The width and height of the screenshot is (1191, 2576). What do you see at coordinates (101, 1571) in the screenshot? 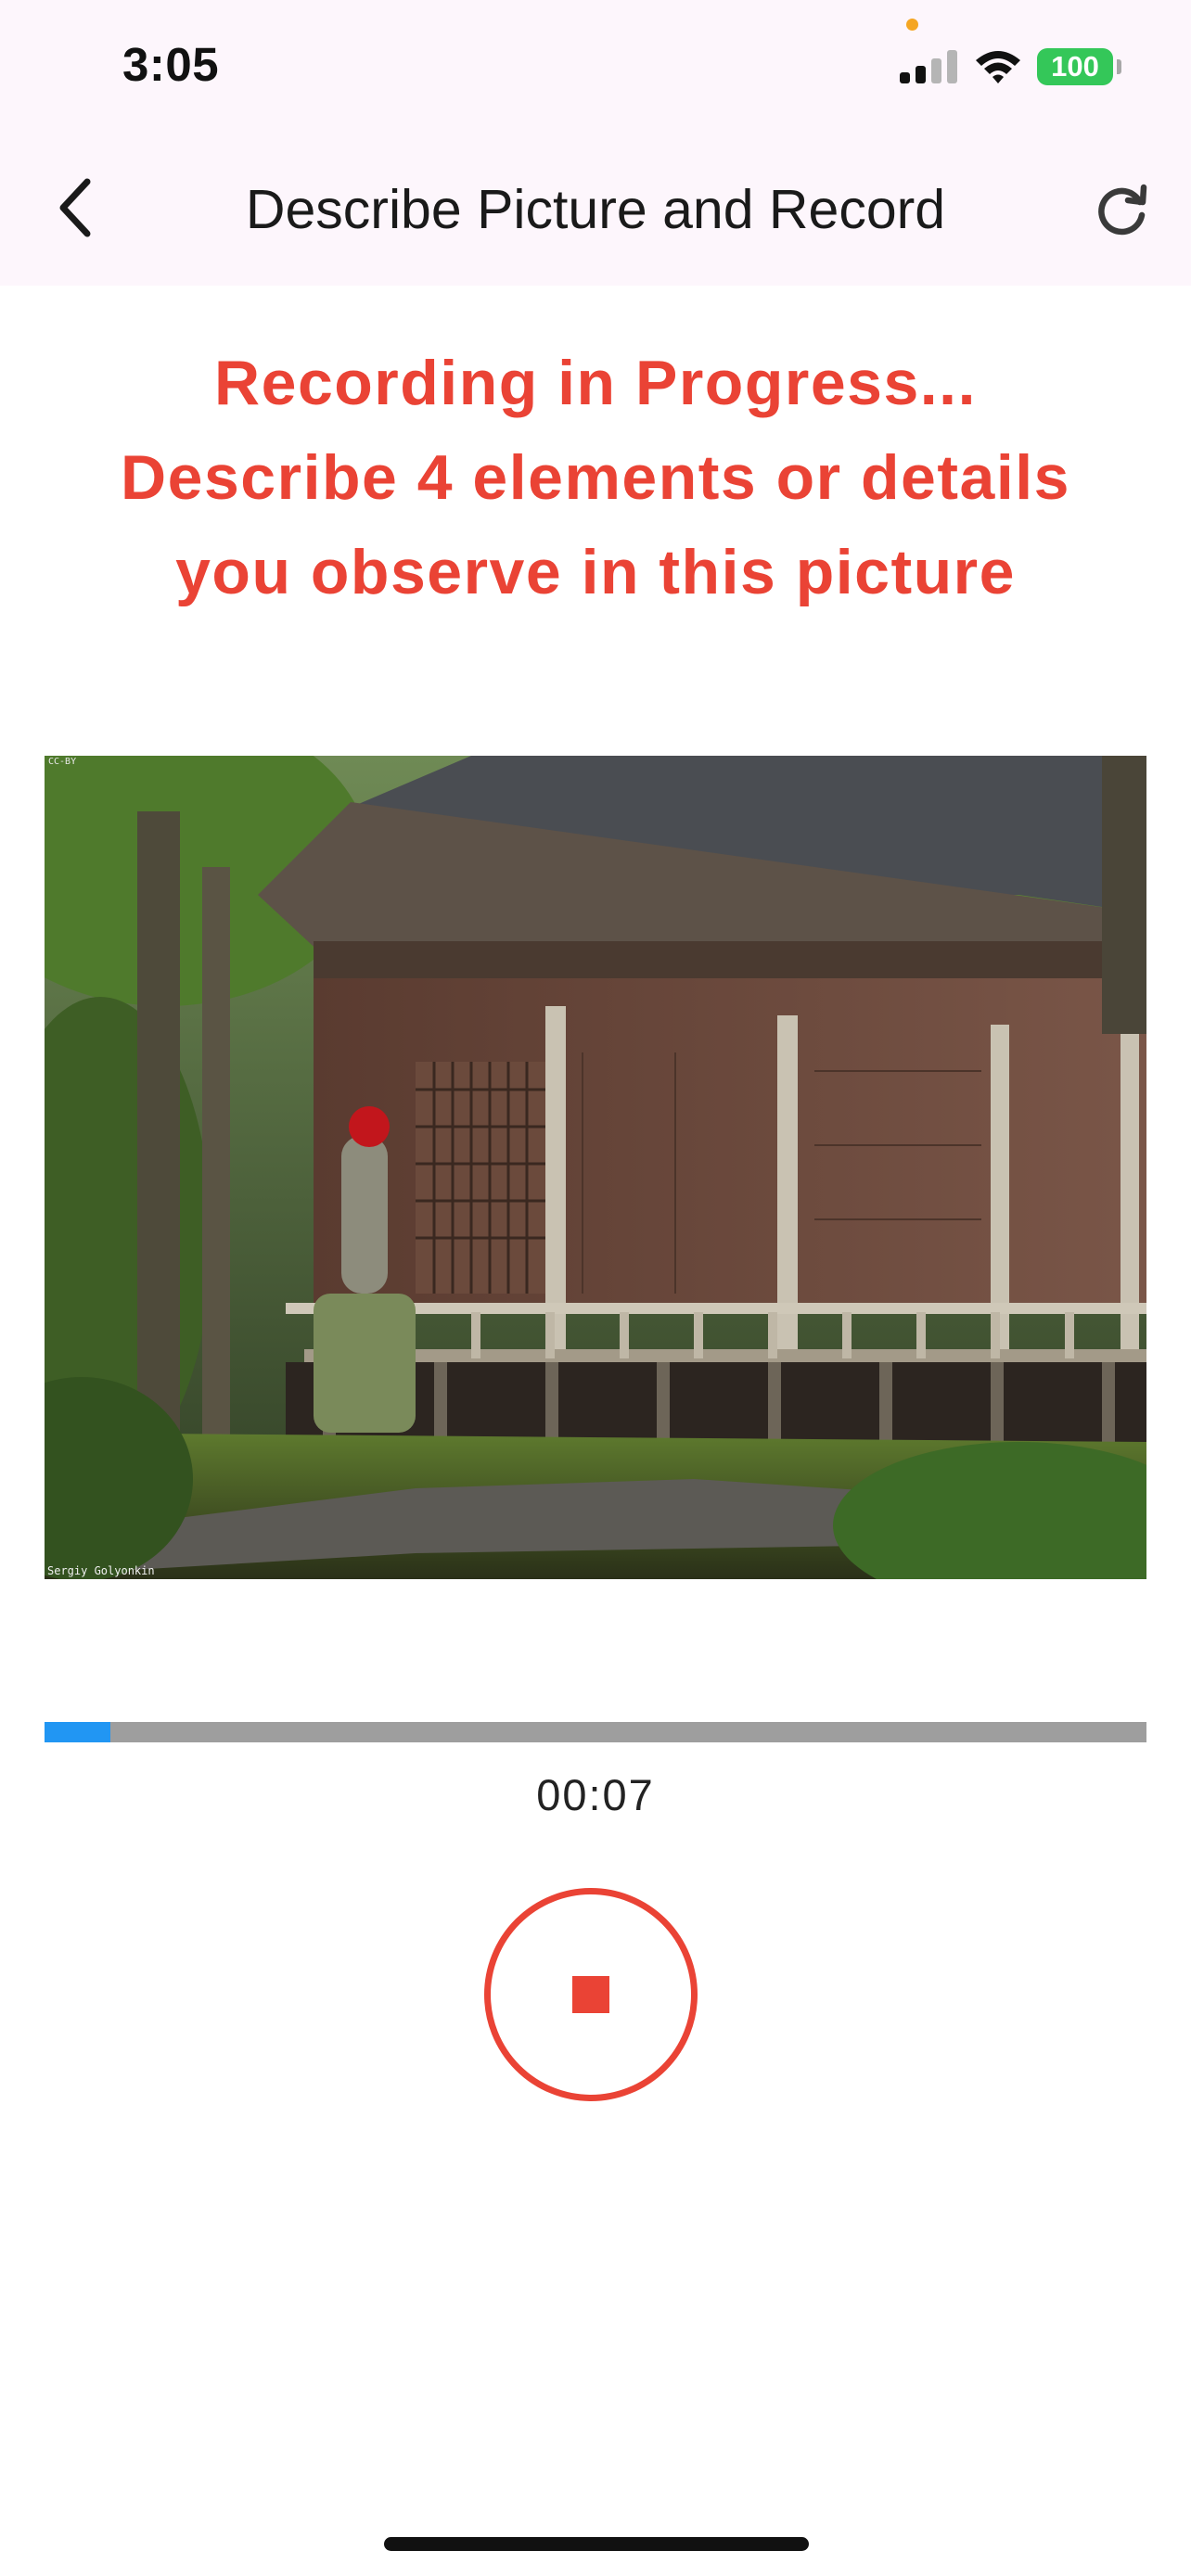
I see `photo-credit: Sergiy Golyonkin` at bounding box center [101, 1571].